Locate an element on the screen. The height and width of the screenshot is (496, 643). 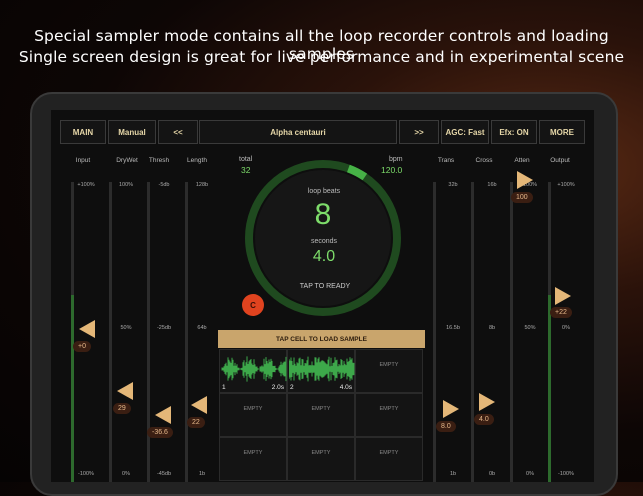
tick-top: 128b is located at coordinates (202, 185).